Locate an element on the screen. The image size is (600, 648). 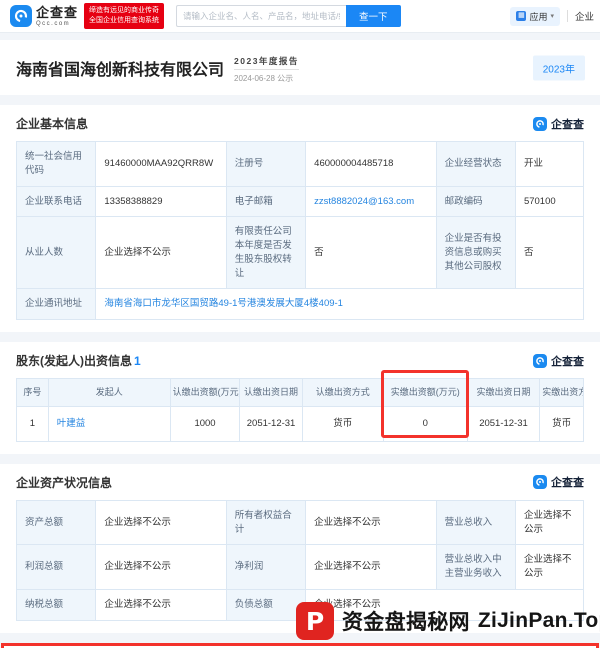
cell-seq: 1 is located at coordinates (32, 424).